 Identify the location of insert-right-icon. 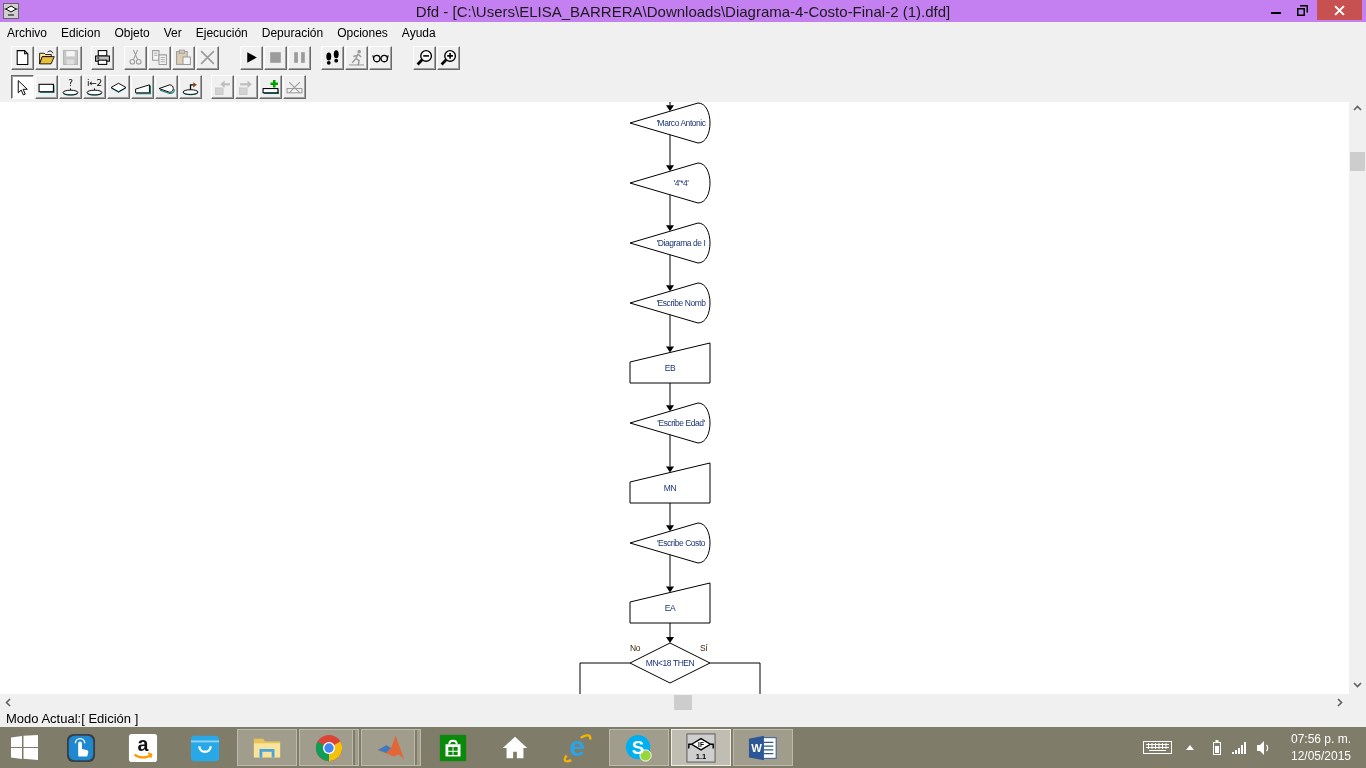
(246, 87).